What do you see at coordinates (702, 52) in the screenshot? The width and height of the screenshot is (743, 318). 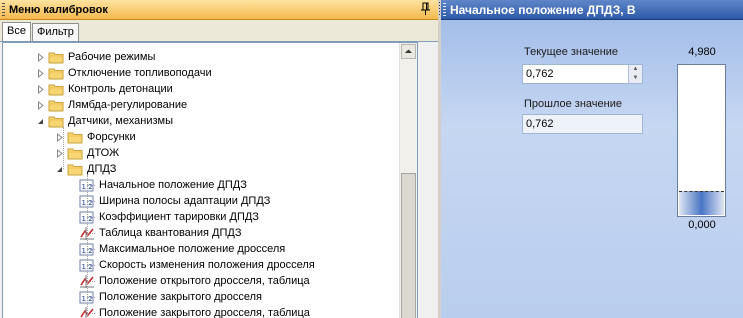 I see `gauge-max-label: 4,980` at bounding box center [702, 52].